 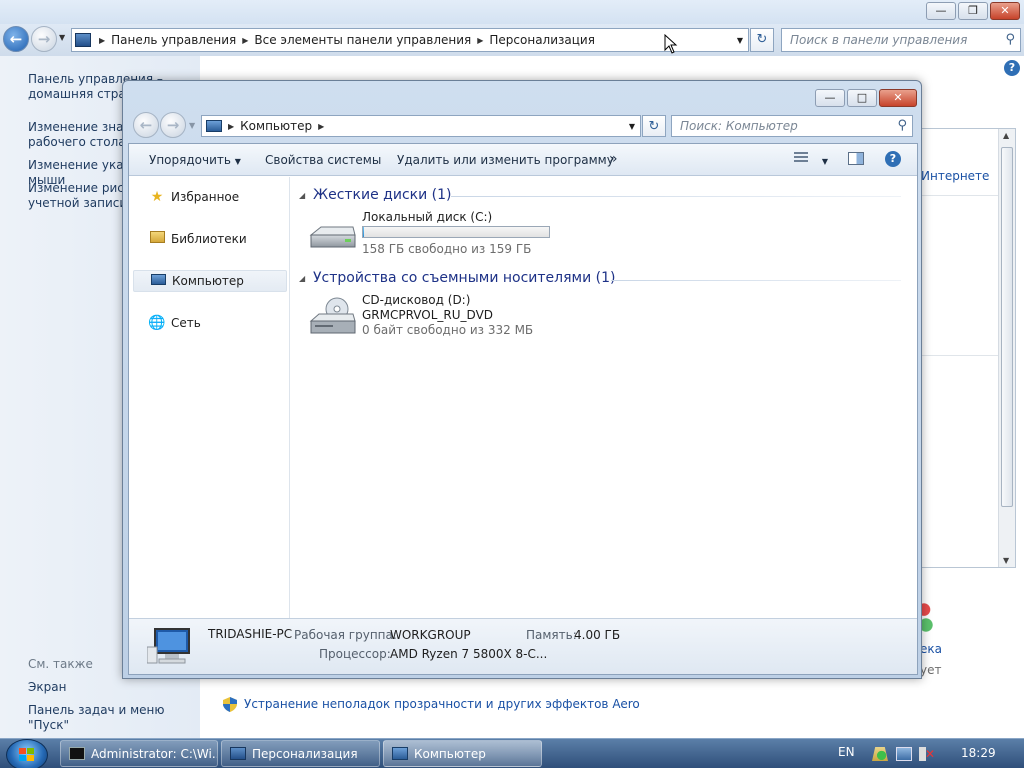 What do you see at coordinates (113, 718) in the screenshot?
I see `taskbar-start-menu-link: Панель задач и меню "Пуск"` at bounding box center [113, 718].